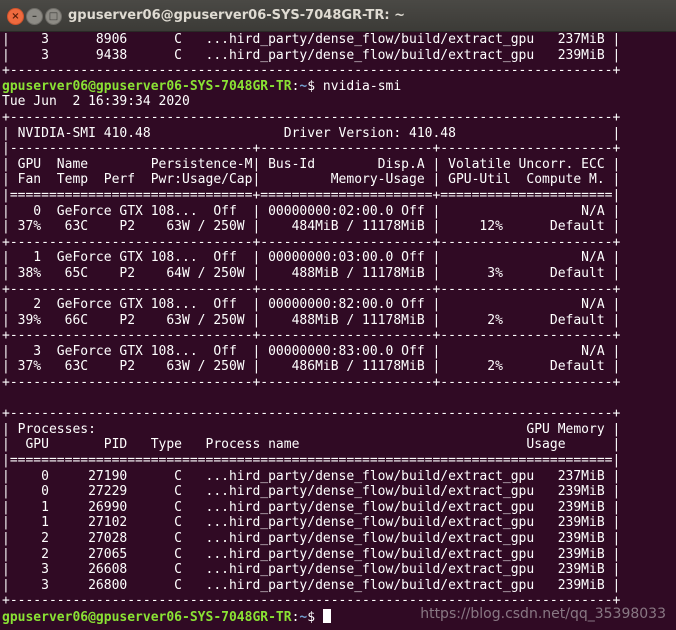 This screenshot has width=676, height=630. I want to click on watermark: https://blog.csdn.net/qq_35398033, so click(543, 614).